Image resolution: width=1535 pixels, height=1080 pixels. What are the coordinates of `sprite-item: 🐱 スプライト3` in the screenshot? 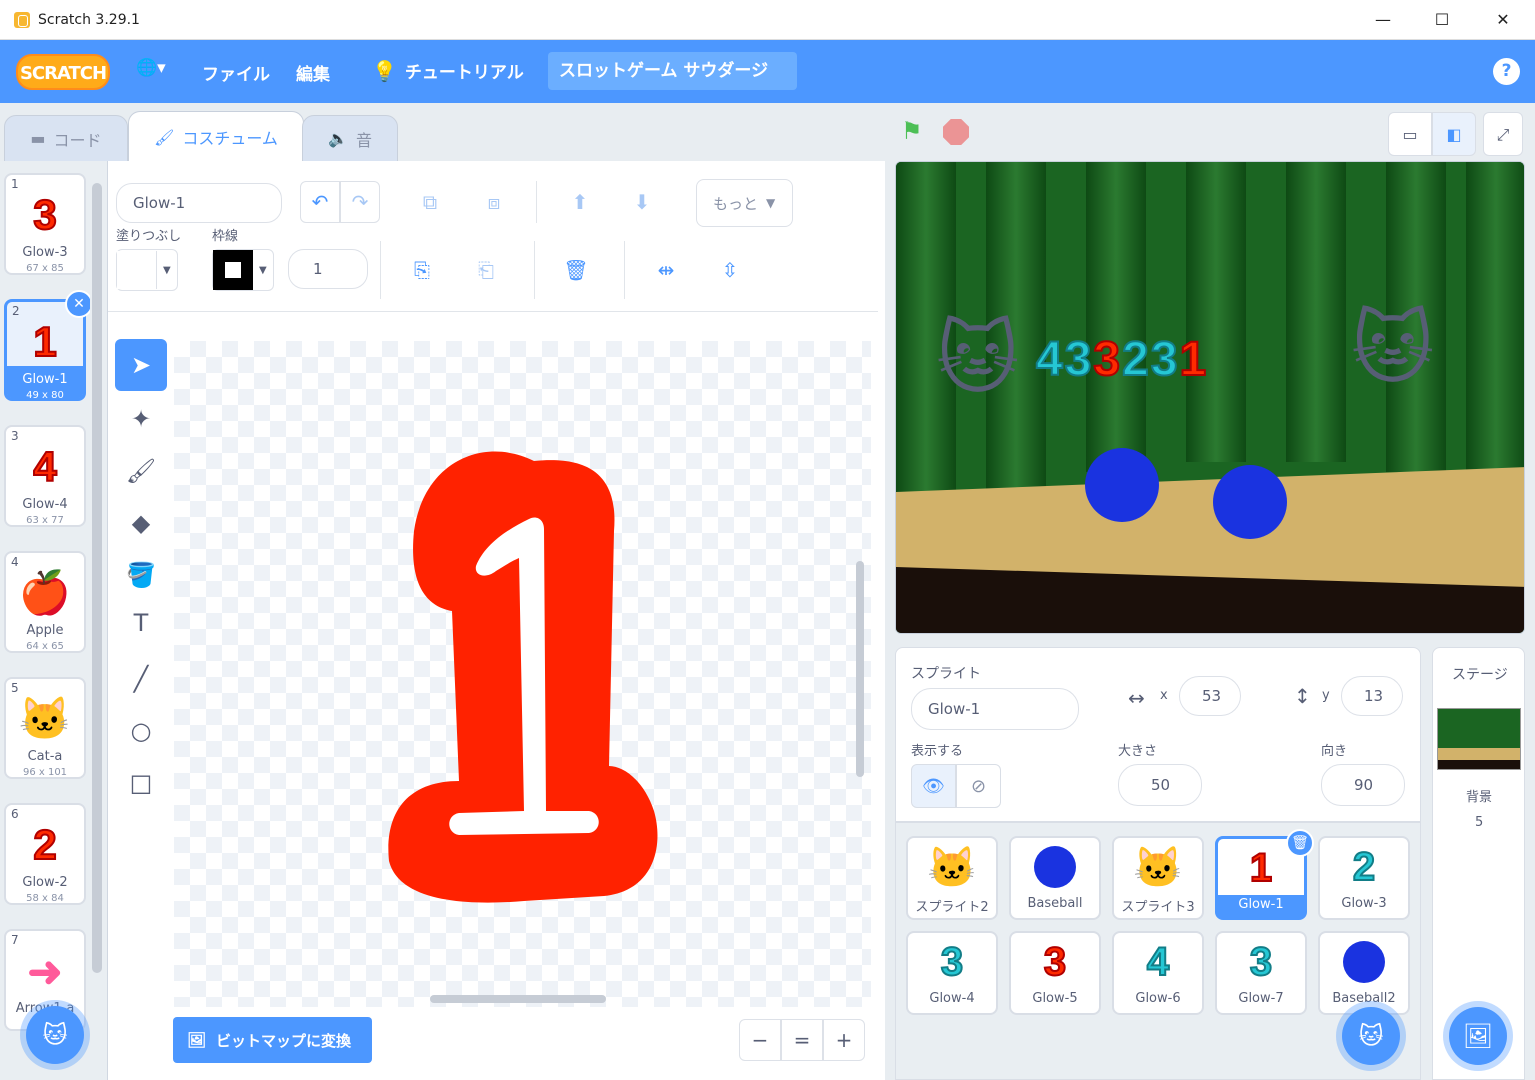 It's located at (1158, 878).